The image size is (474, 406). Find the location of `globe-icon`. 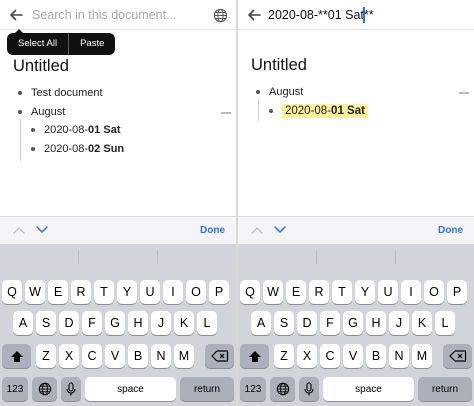

globe-icon is located at coordinates (220, 15).